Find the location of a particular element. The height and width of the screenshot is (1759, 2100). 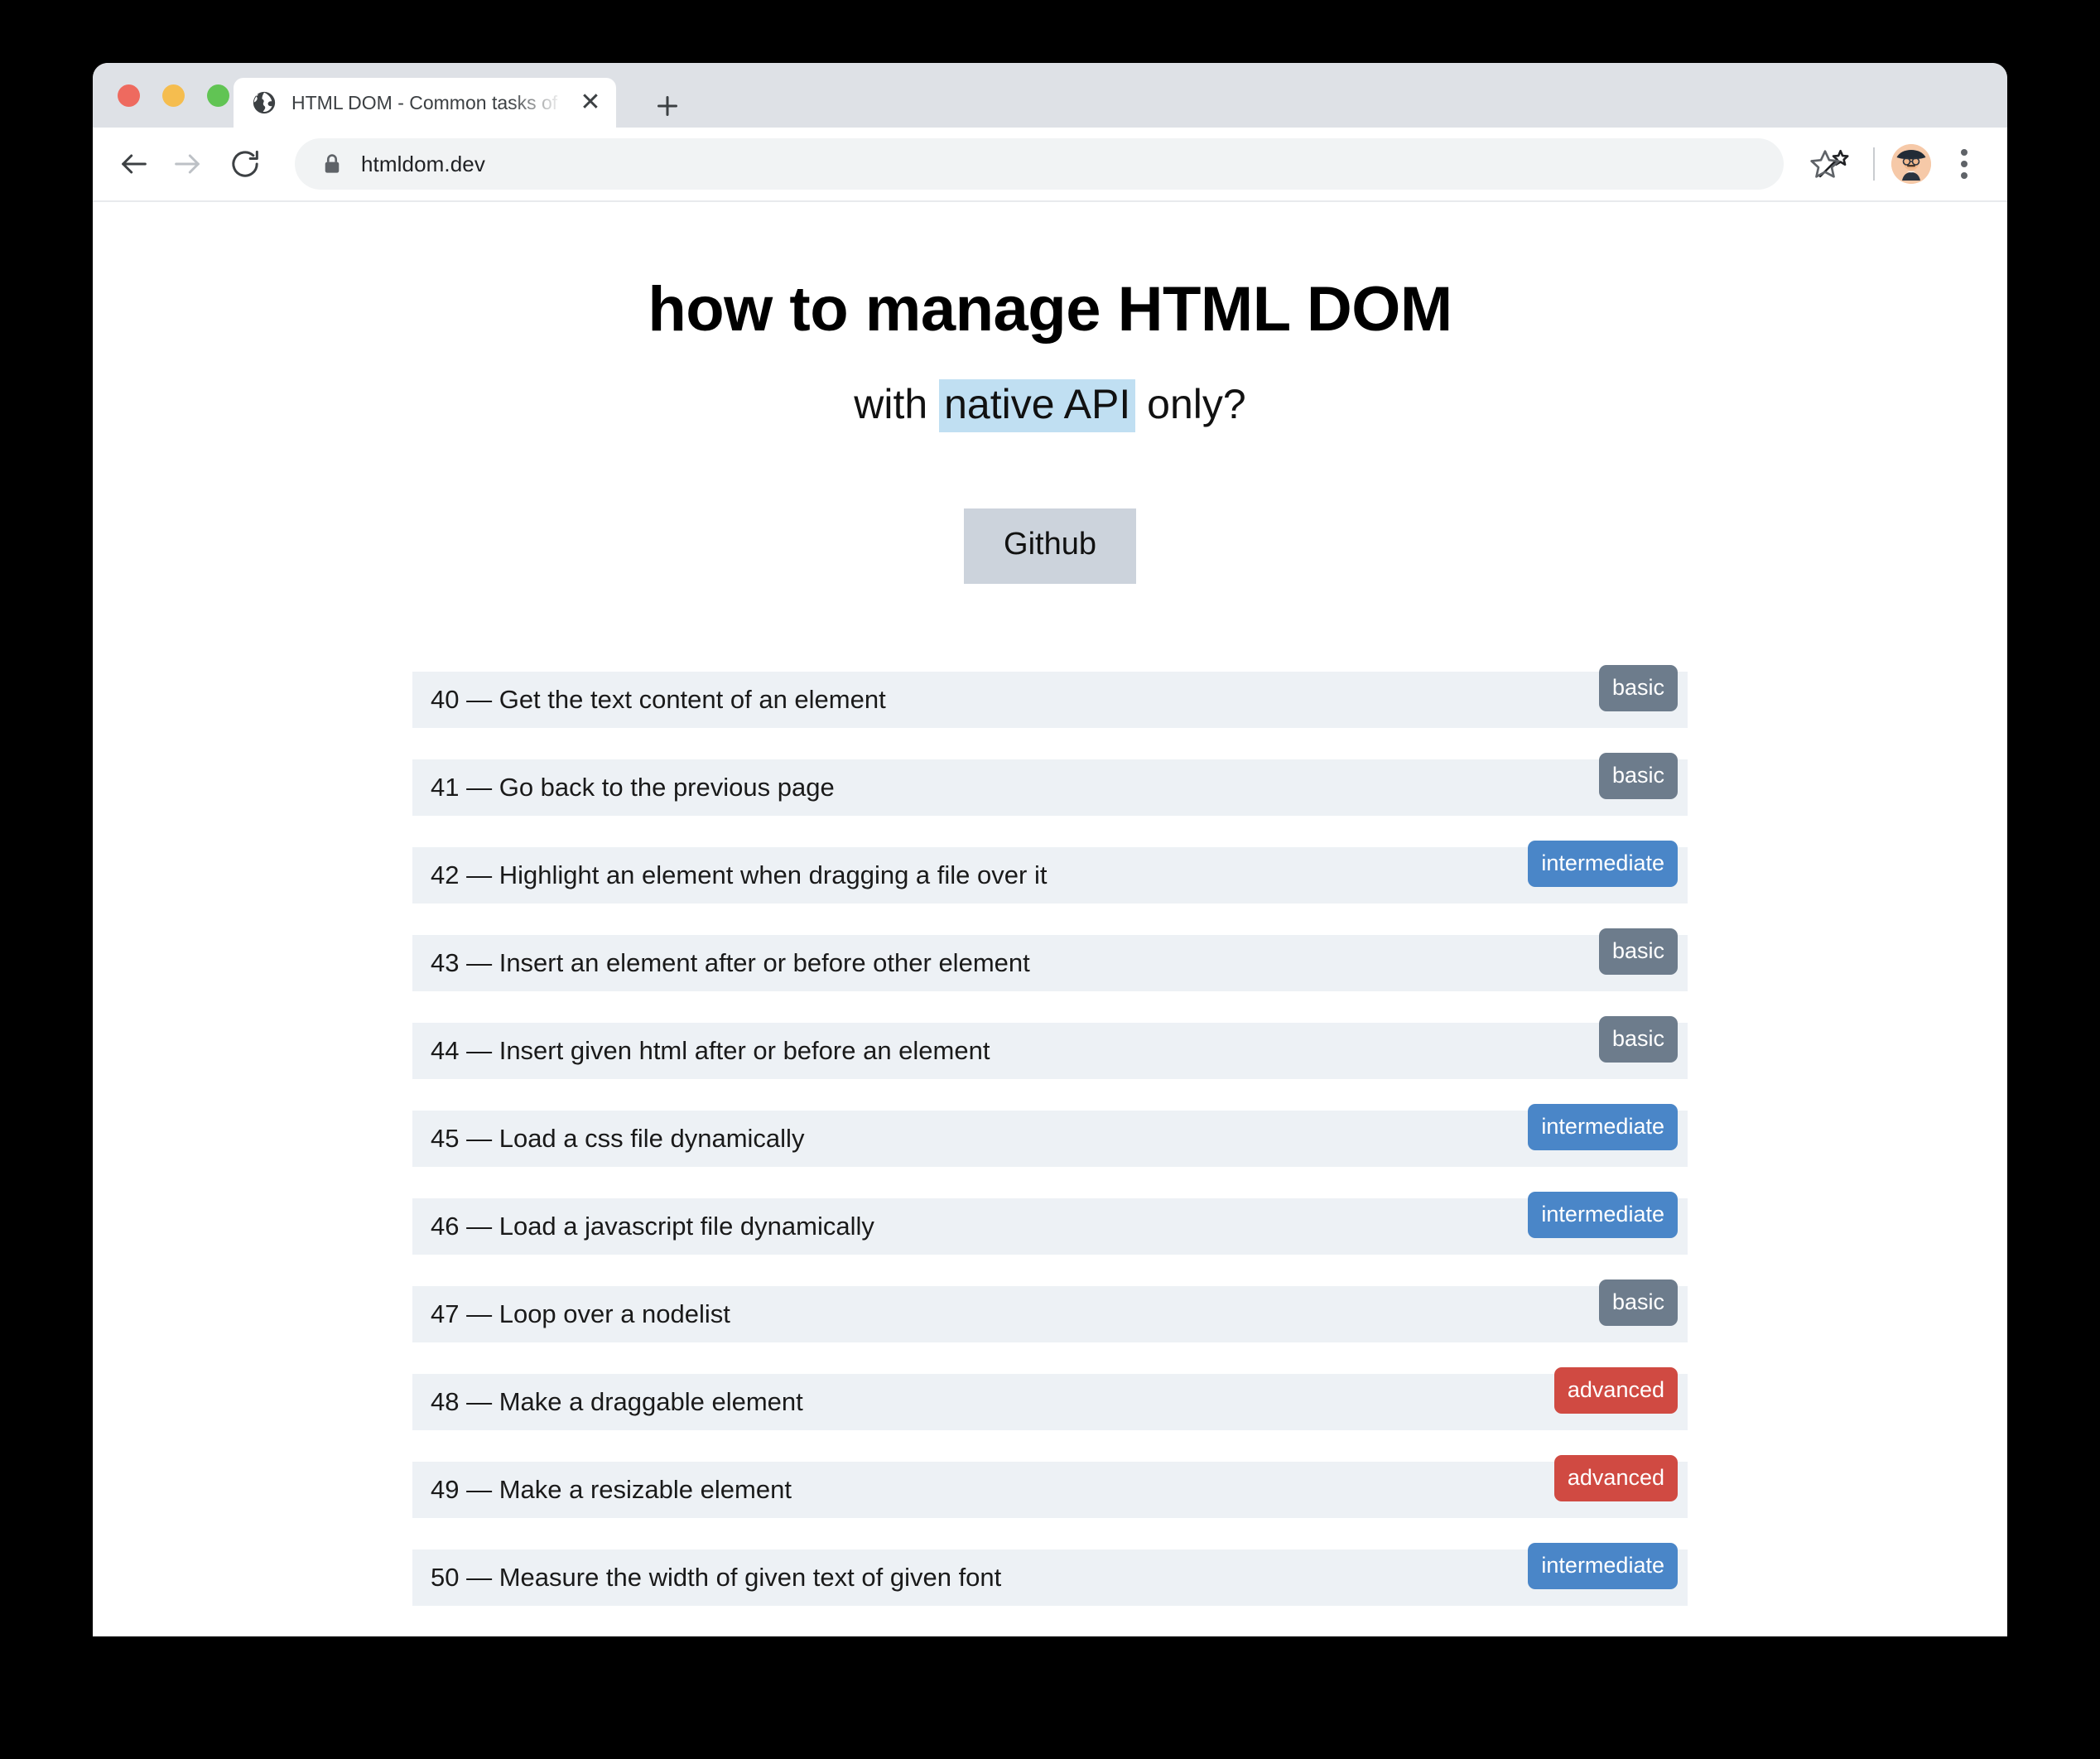

task-row-label: 48 — Make a draggable element is located at coordinates (617, 1401).